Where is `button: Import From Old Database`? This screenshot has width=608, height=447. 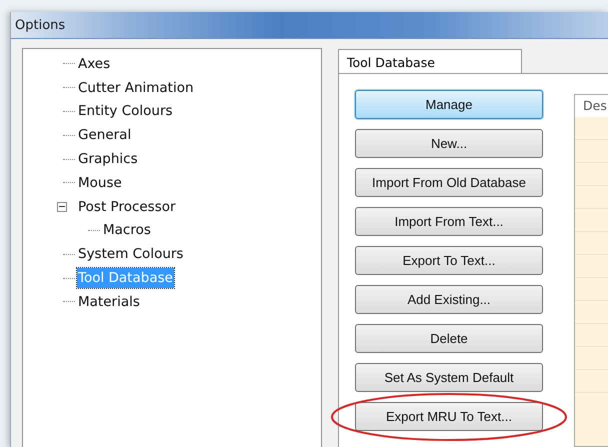 button: Import From Old Database is located at coordinates (449, 182).